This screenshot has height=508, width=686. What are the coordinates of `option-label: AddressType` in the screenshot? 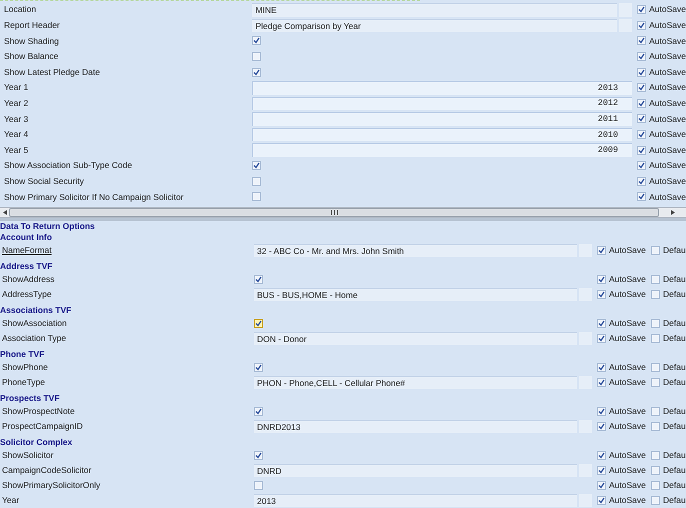 It's located at (27, 294).